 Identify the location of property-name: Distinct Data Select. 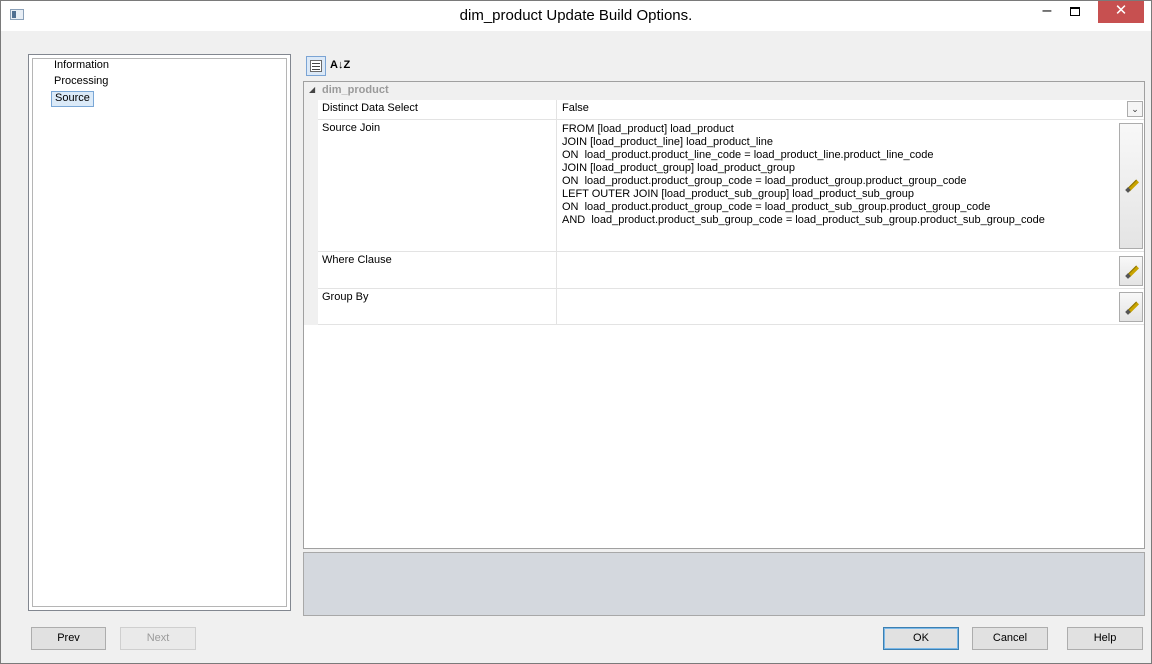
(370, 108).